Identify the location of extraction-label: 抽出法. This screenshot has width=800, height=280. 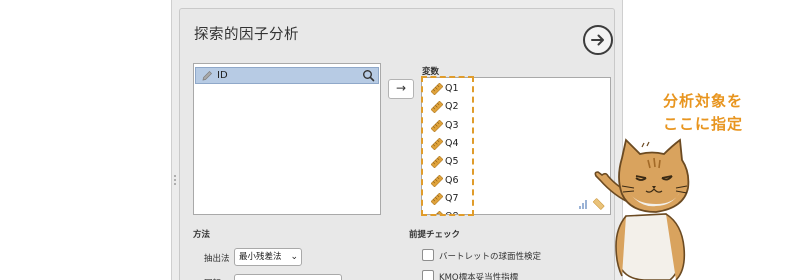
(217, 259).